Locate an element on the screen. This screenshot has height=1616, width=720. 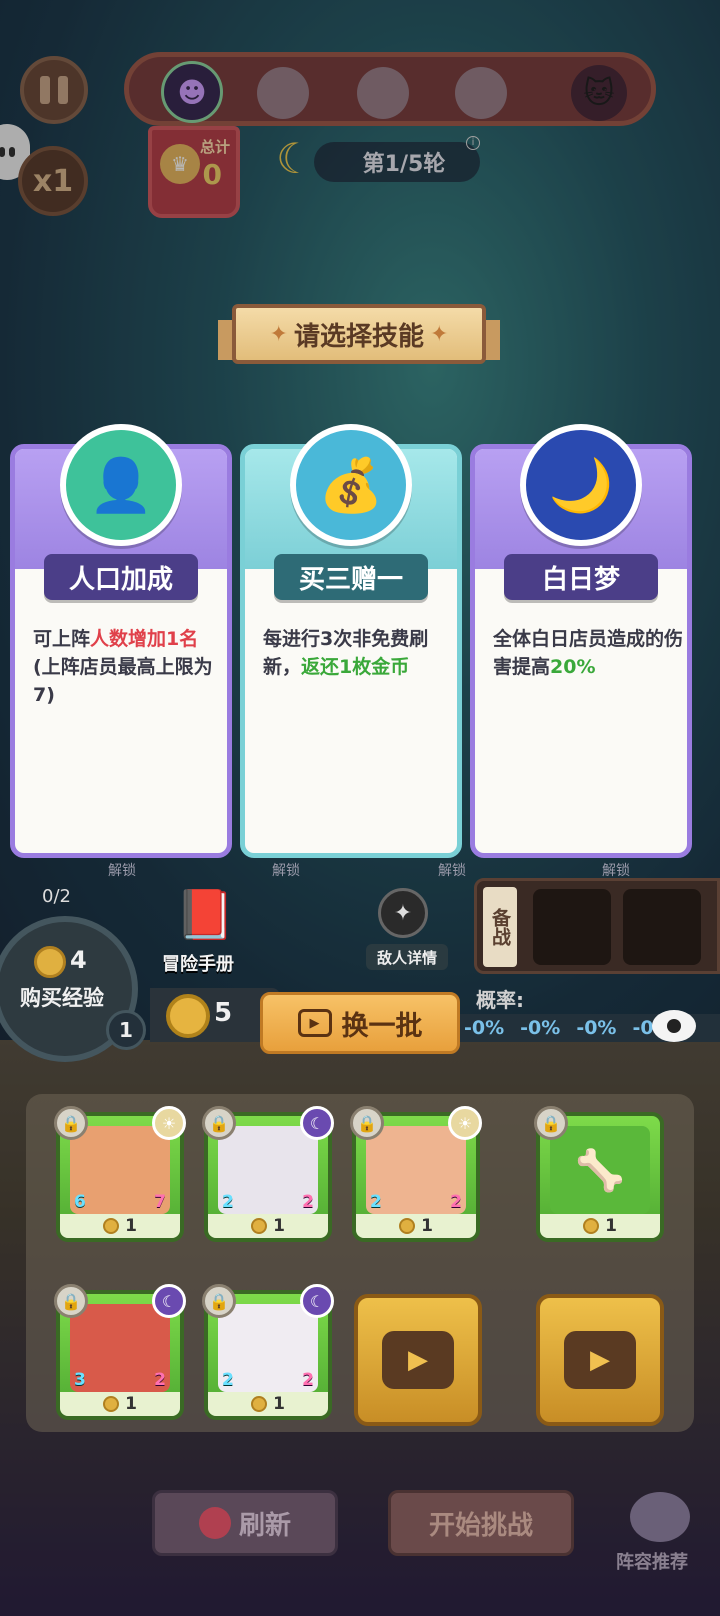
gold-amount: 5 is located at coordinates (223, 1013).